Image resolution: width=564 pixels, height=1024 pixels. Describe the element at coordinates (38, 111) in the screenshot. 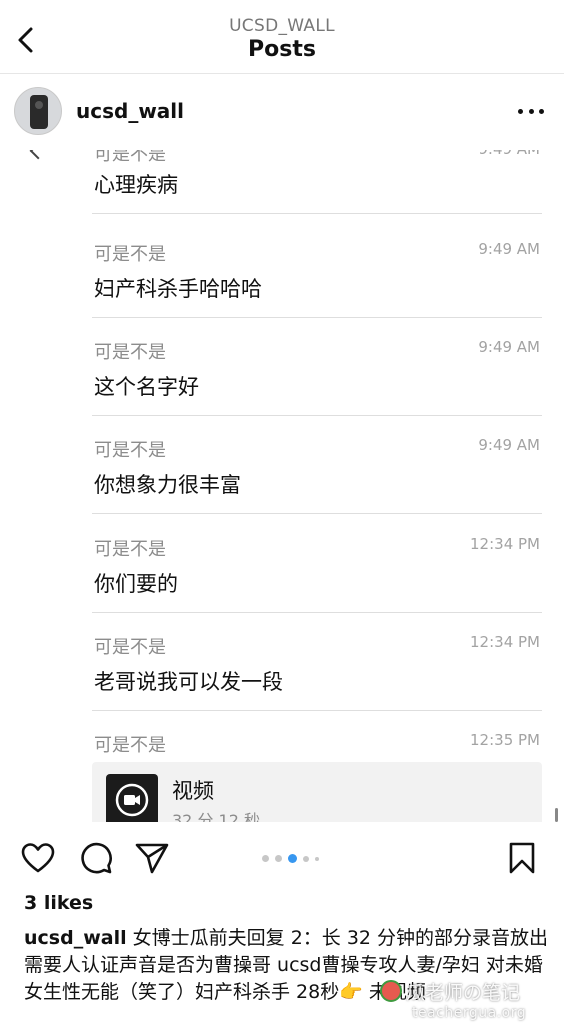

I see `avatar` at that location.